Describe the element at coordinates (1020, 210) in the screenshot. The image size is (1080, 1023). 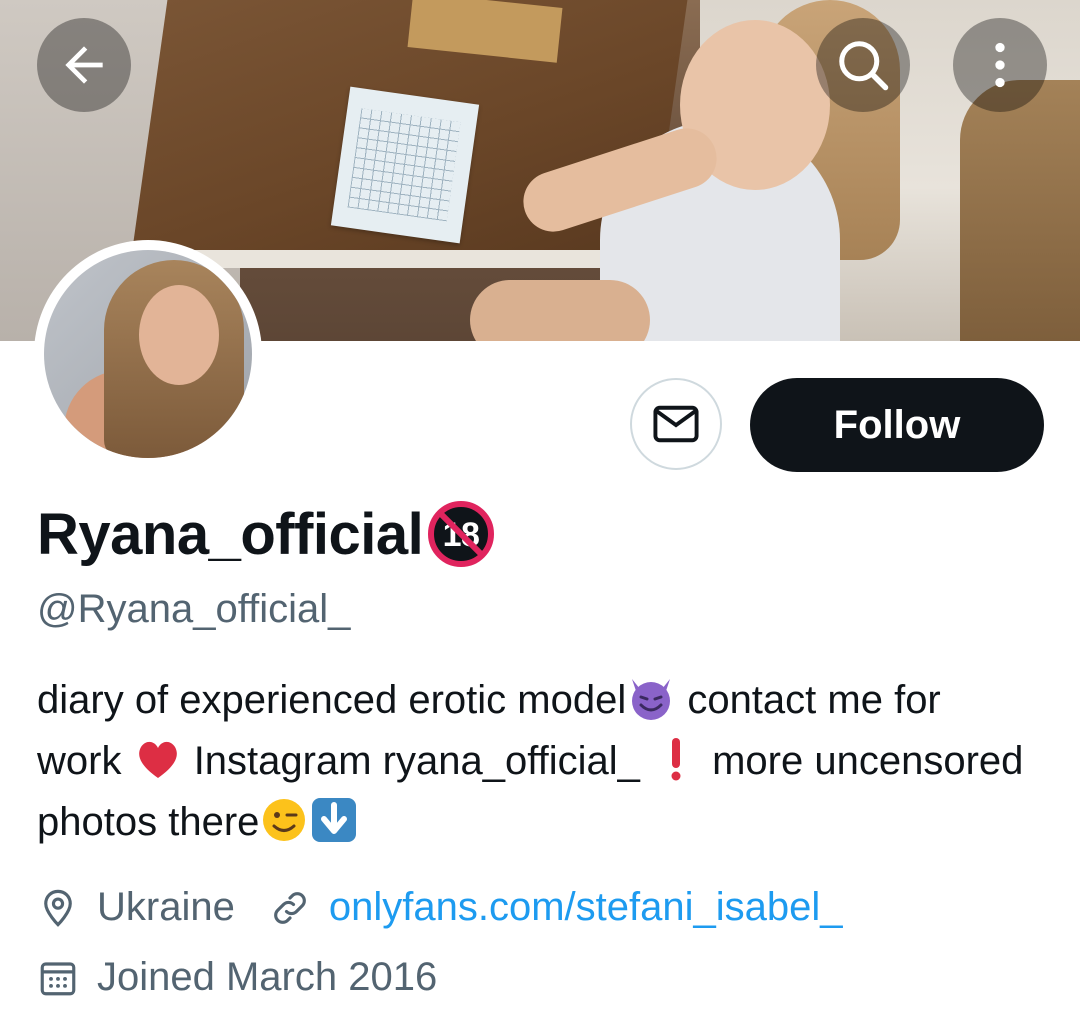
I see `banner-chair` at that location.